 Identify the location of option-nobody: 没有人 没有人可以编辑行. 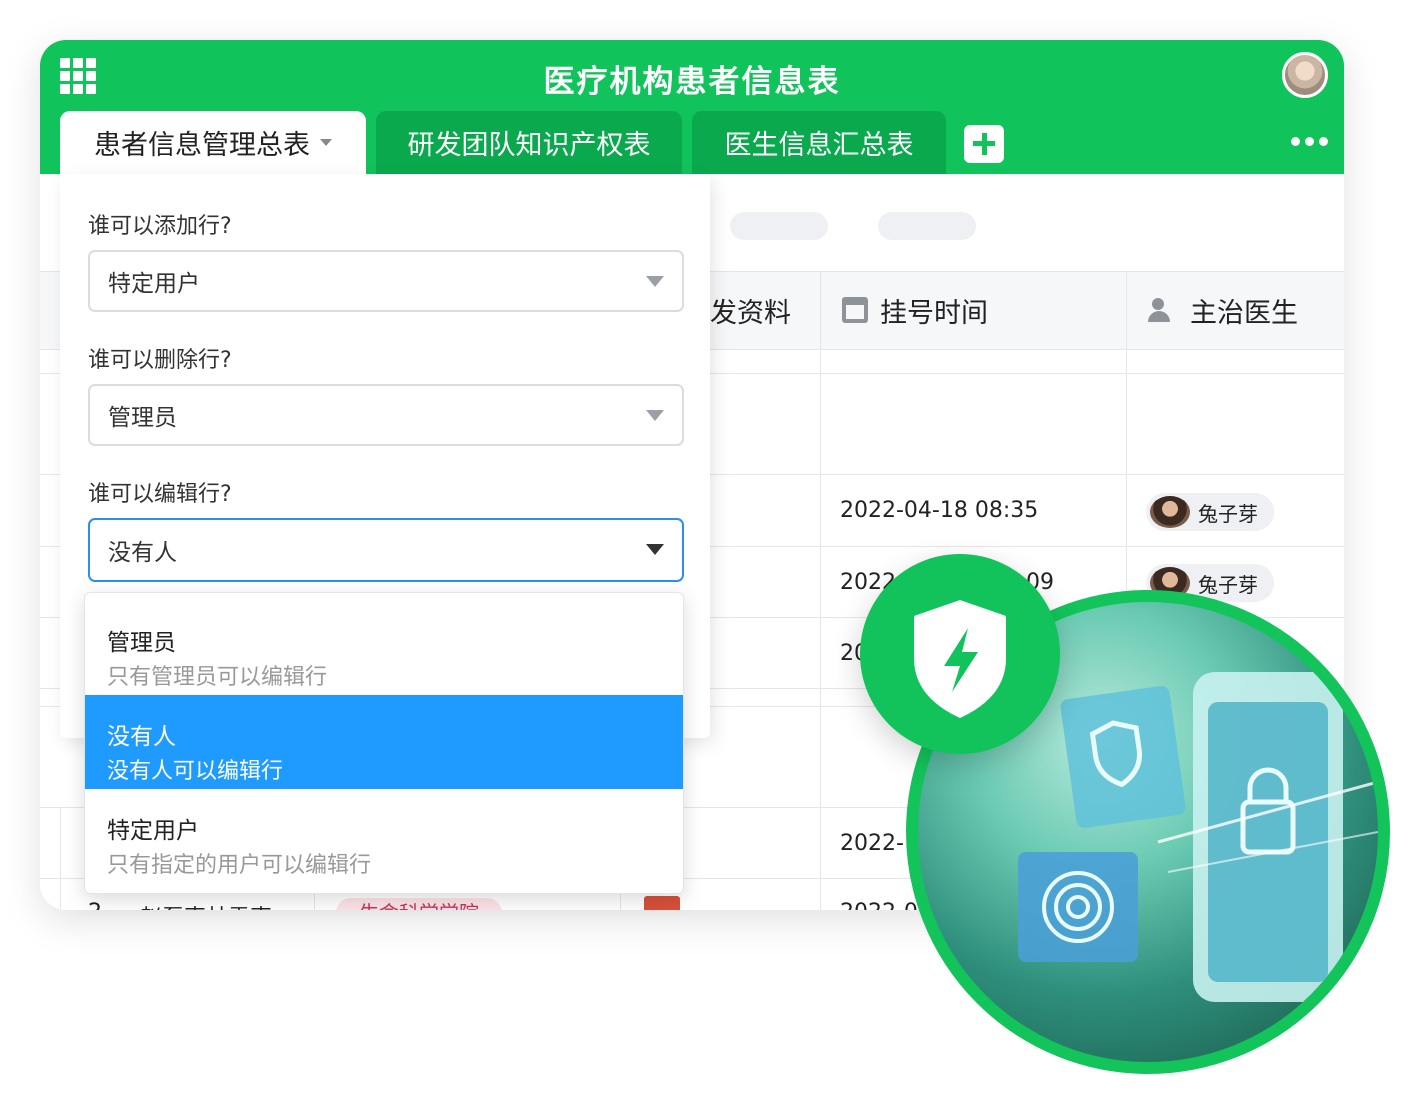
(384, 742).